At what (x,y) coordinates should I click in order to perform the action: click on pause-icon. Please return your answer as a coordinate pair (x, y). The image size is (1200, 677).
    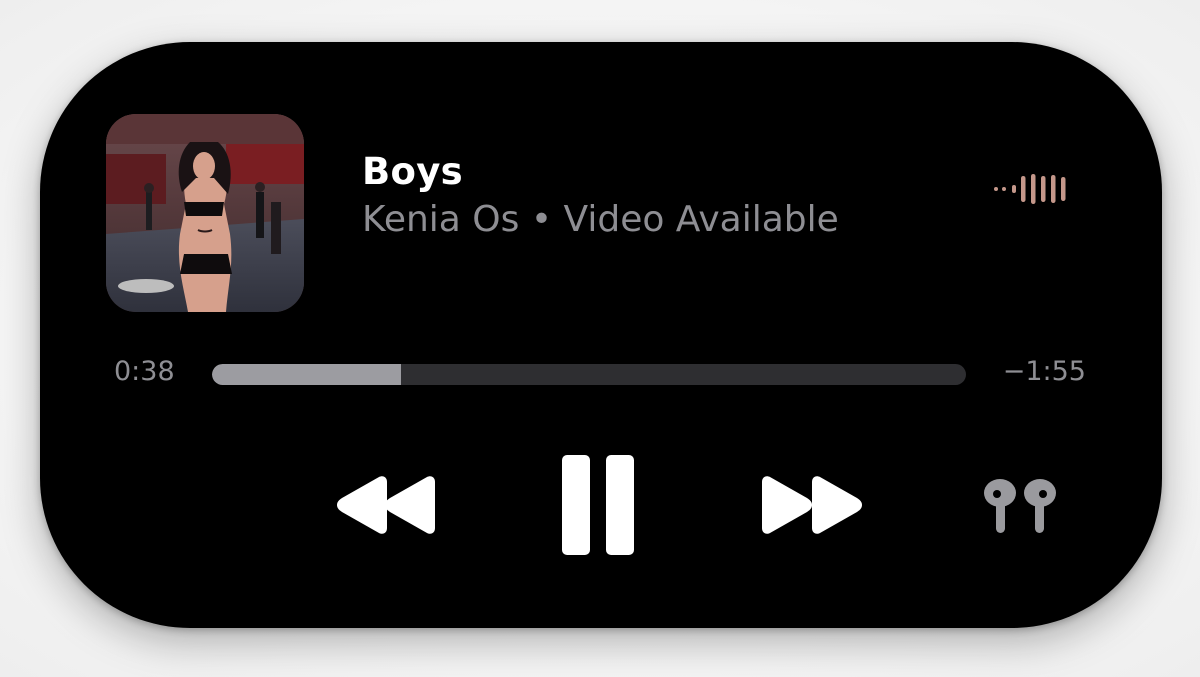
    Looking at the image, I should click on (598, 505).